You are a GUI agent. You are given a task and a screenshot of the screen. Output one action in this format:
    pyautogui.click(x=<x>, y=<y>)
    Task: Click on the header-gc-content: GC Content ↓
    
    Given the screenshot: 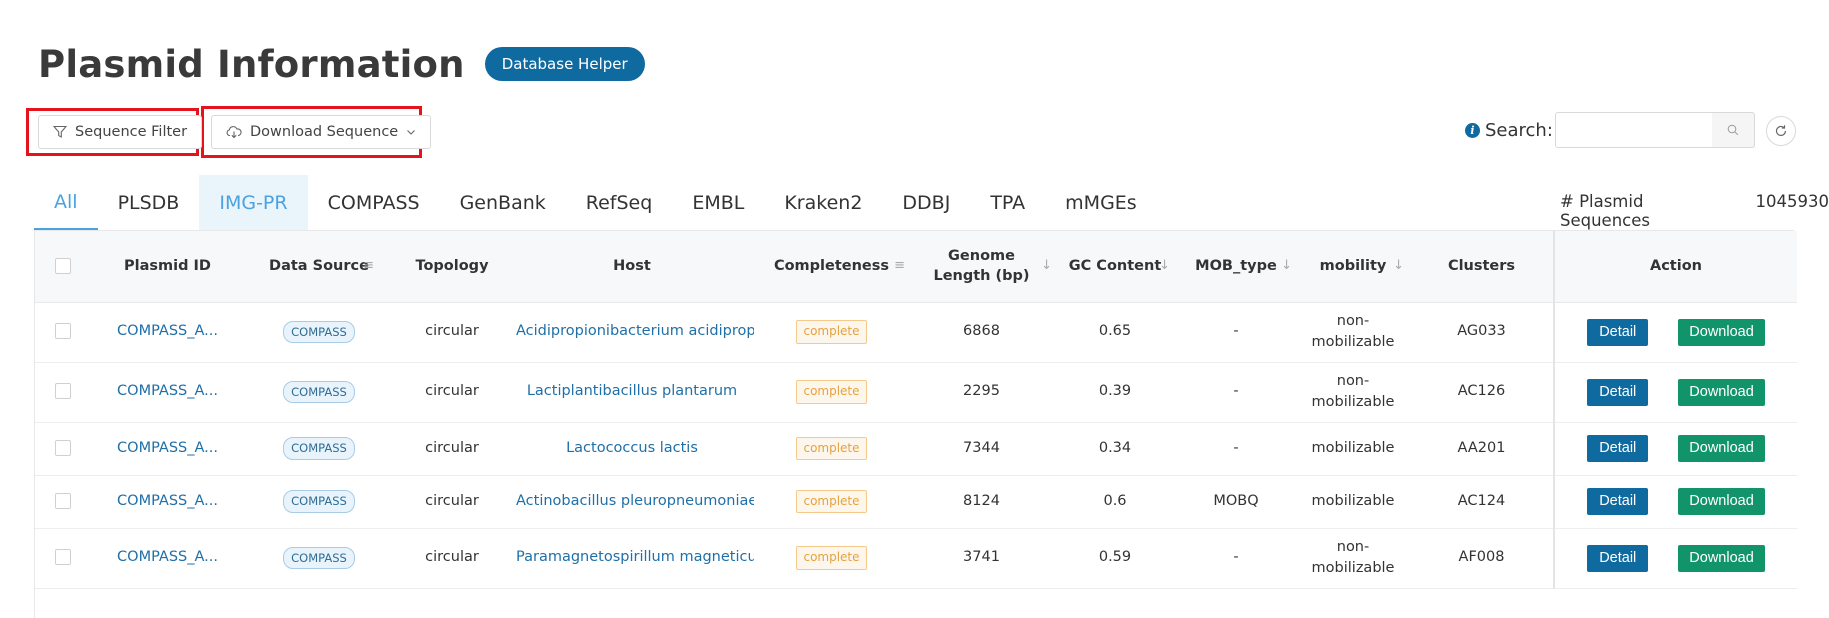 What is the action you would take?
    pyautogui.click(x=1115, y=267)
    